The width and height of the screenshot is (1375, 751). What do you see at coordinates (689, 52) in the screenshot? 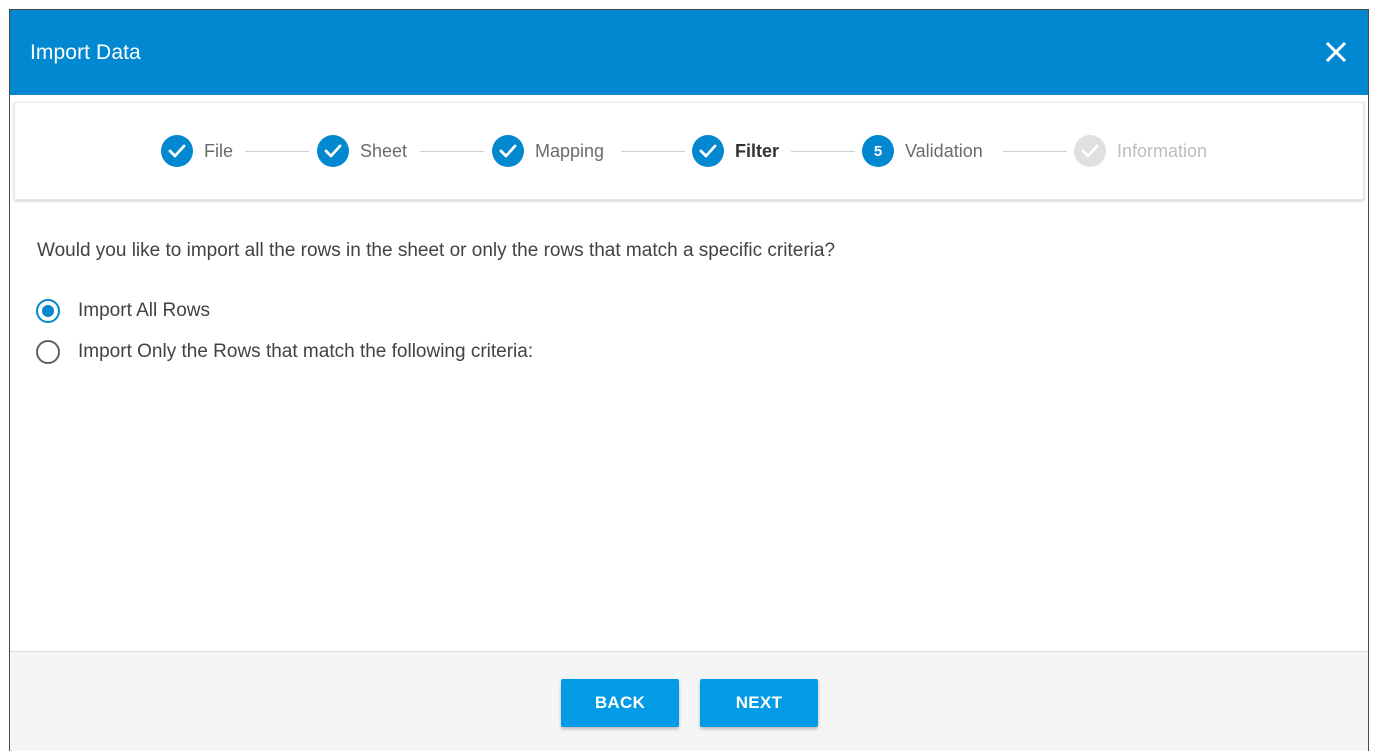
I see `dialog-header: Import Data` at bounding box center [689, 52].